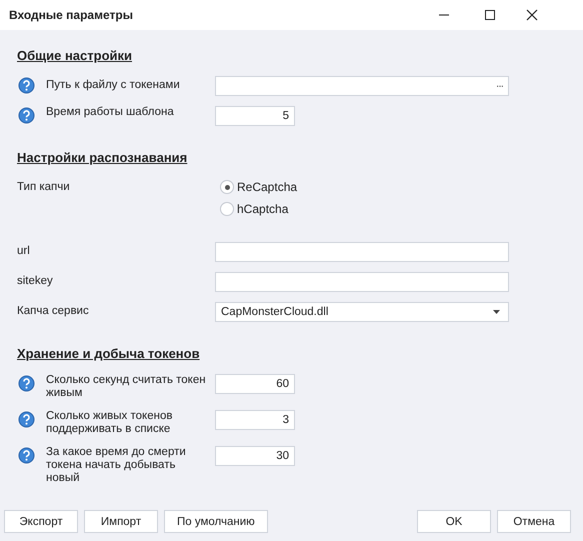  What do you see at coordinates (454, 521) in the screenshot?
I see `dialog-button: OK` at bounding box center [454, 521].